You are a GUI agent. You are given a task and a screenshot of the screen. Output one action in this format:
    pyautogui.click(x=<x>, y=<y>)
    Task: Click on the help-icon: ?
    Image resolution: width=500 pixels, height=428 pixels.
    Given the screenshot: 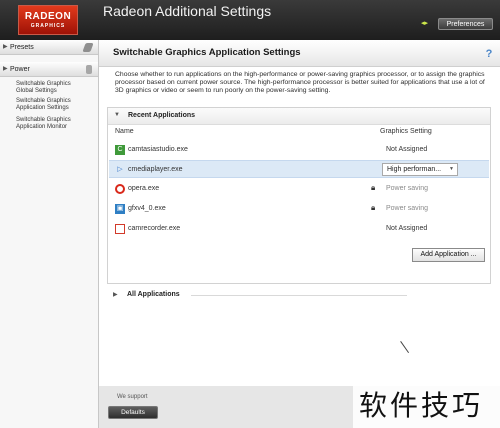 What is the action you would take?
    pyautogui.click(x=489, y=54)
    